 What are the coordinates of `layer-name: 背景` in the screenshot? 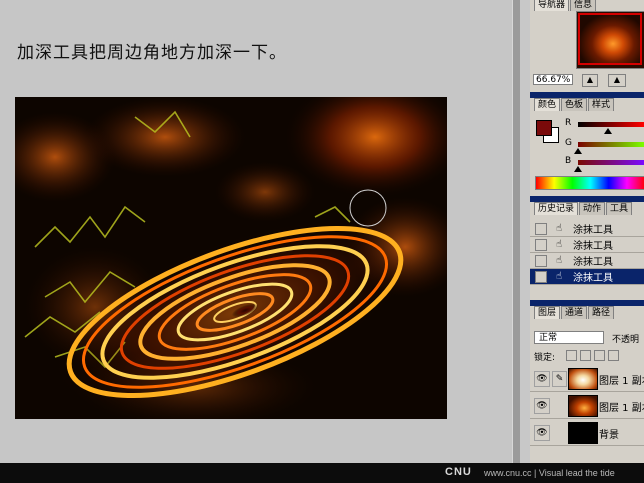 It's located at (609, 435).